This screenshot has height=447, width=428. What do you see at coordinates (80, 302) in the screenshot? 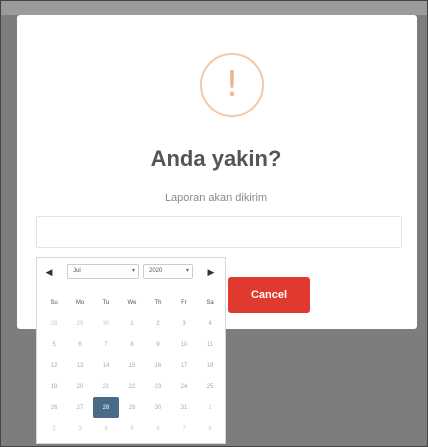
I see `weekday-label: Mo` at bounding box center [80, 302].